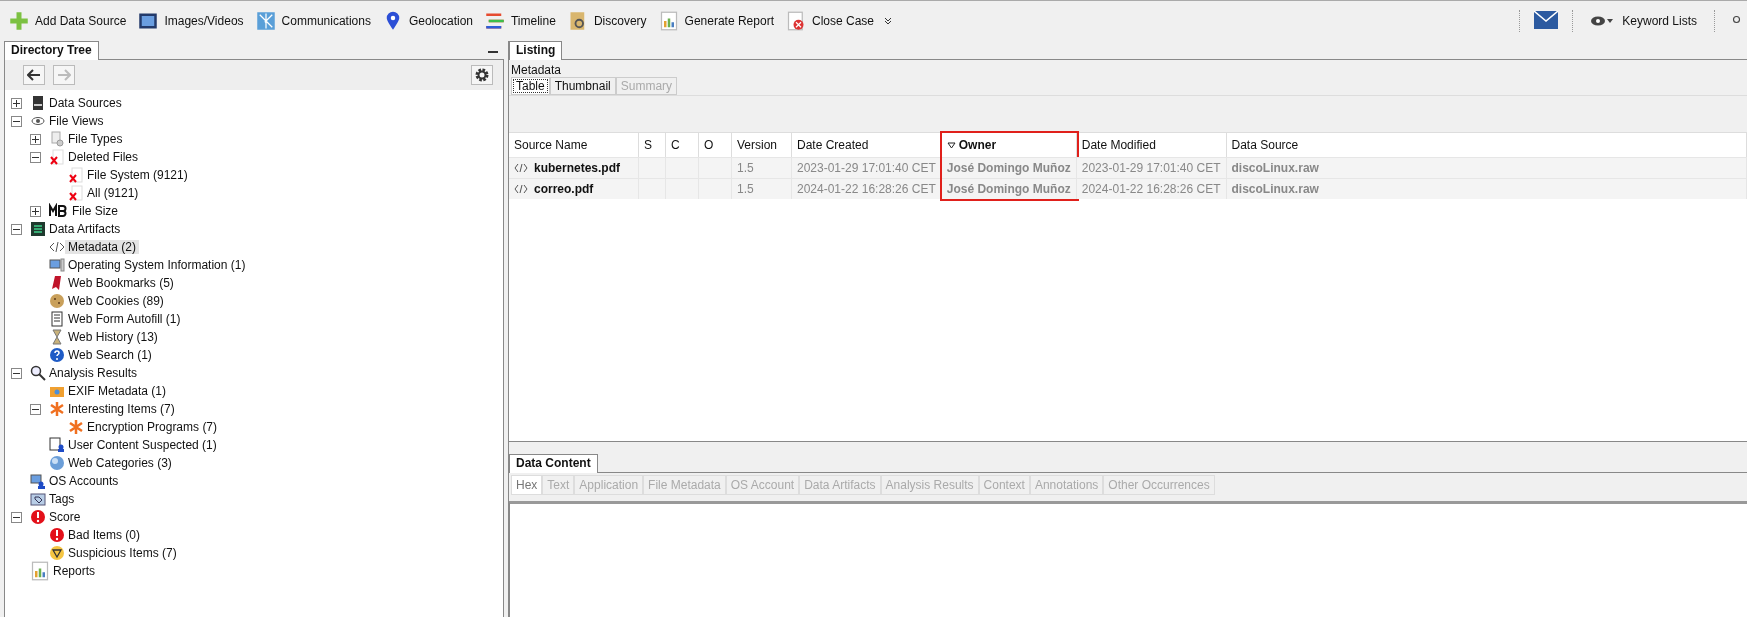  I want to click on tree-item: Data Artifacts, so click(85, 229).